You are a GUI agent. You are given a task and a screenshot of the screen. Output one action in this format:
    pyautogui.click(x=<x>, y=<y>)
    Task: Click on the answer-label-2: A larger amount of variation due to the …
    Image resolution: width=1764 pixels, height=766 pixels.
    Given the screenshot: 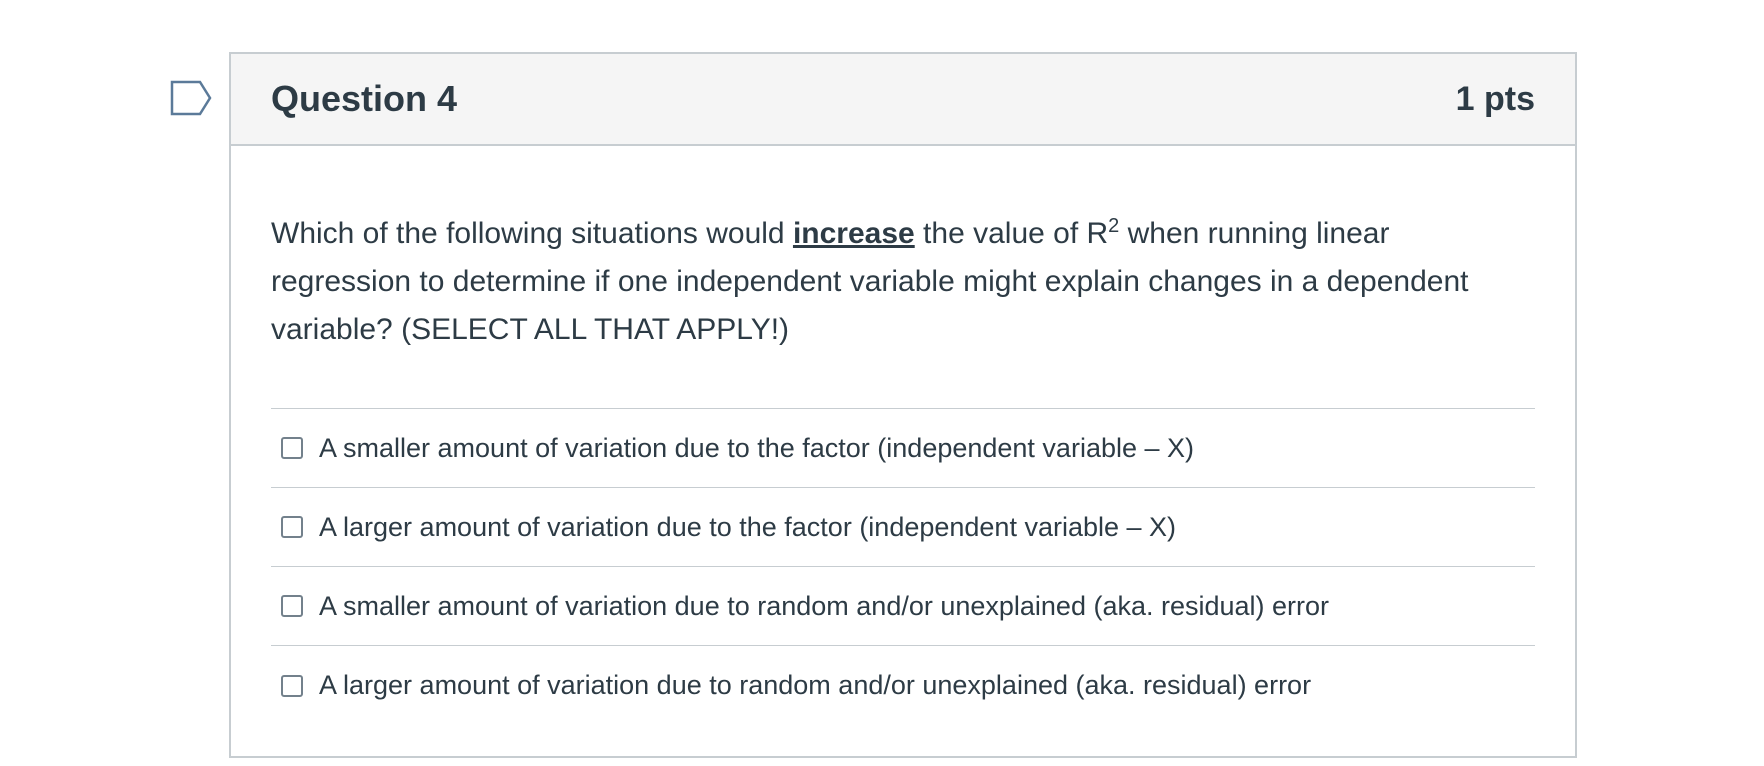 What is the action you would take?
    pyautogui.click(x=748, y=526)
    